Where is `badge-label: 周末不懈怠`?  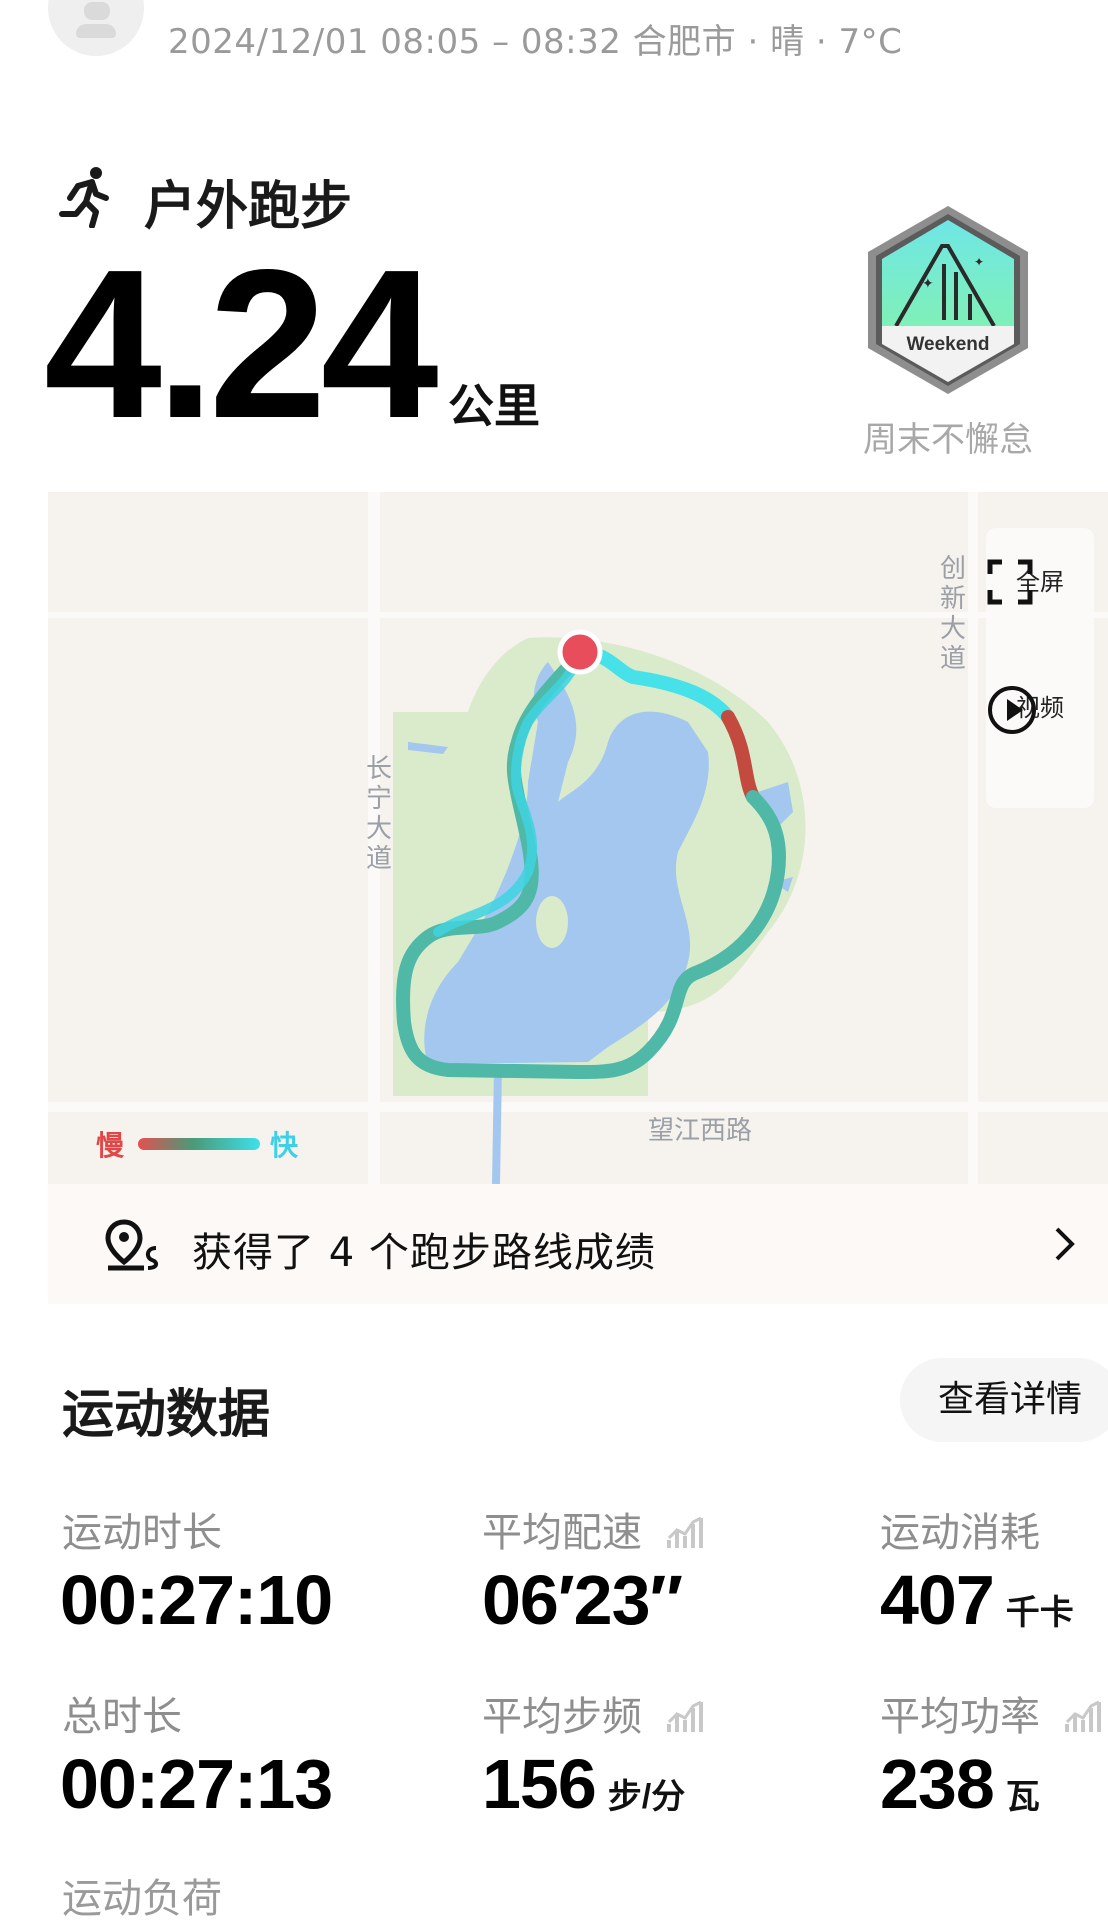
badge-label: 周末不懈怠 is located at coordinates (948, 440).